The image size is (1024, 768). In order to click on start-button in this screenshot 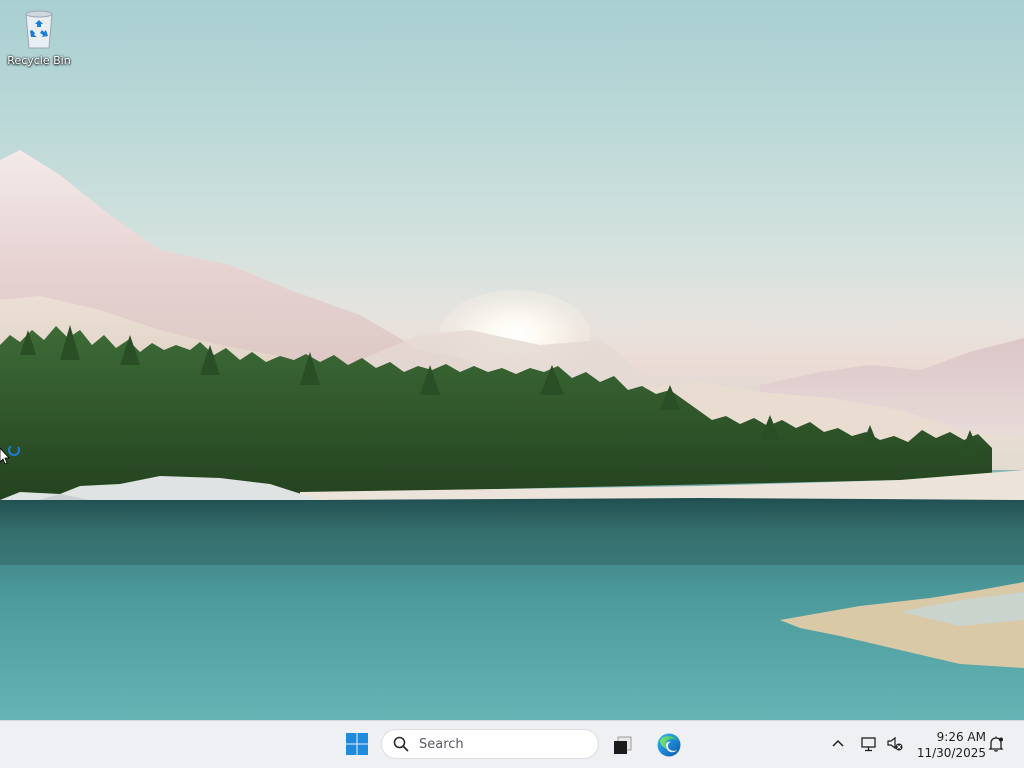, I will do `click(357, 744)`.